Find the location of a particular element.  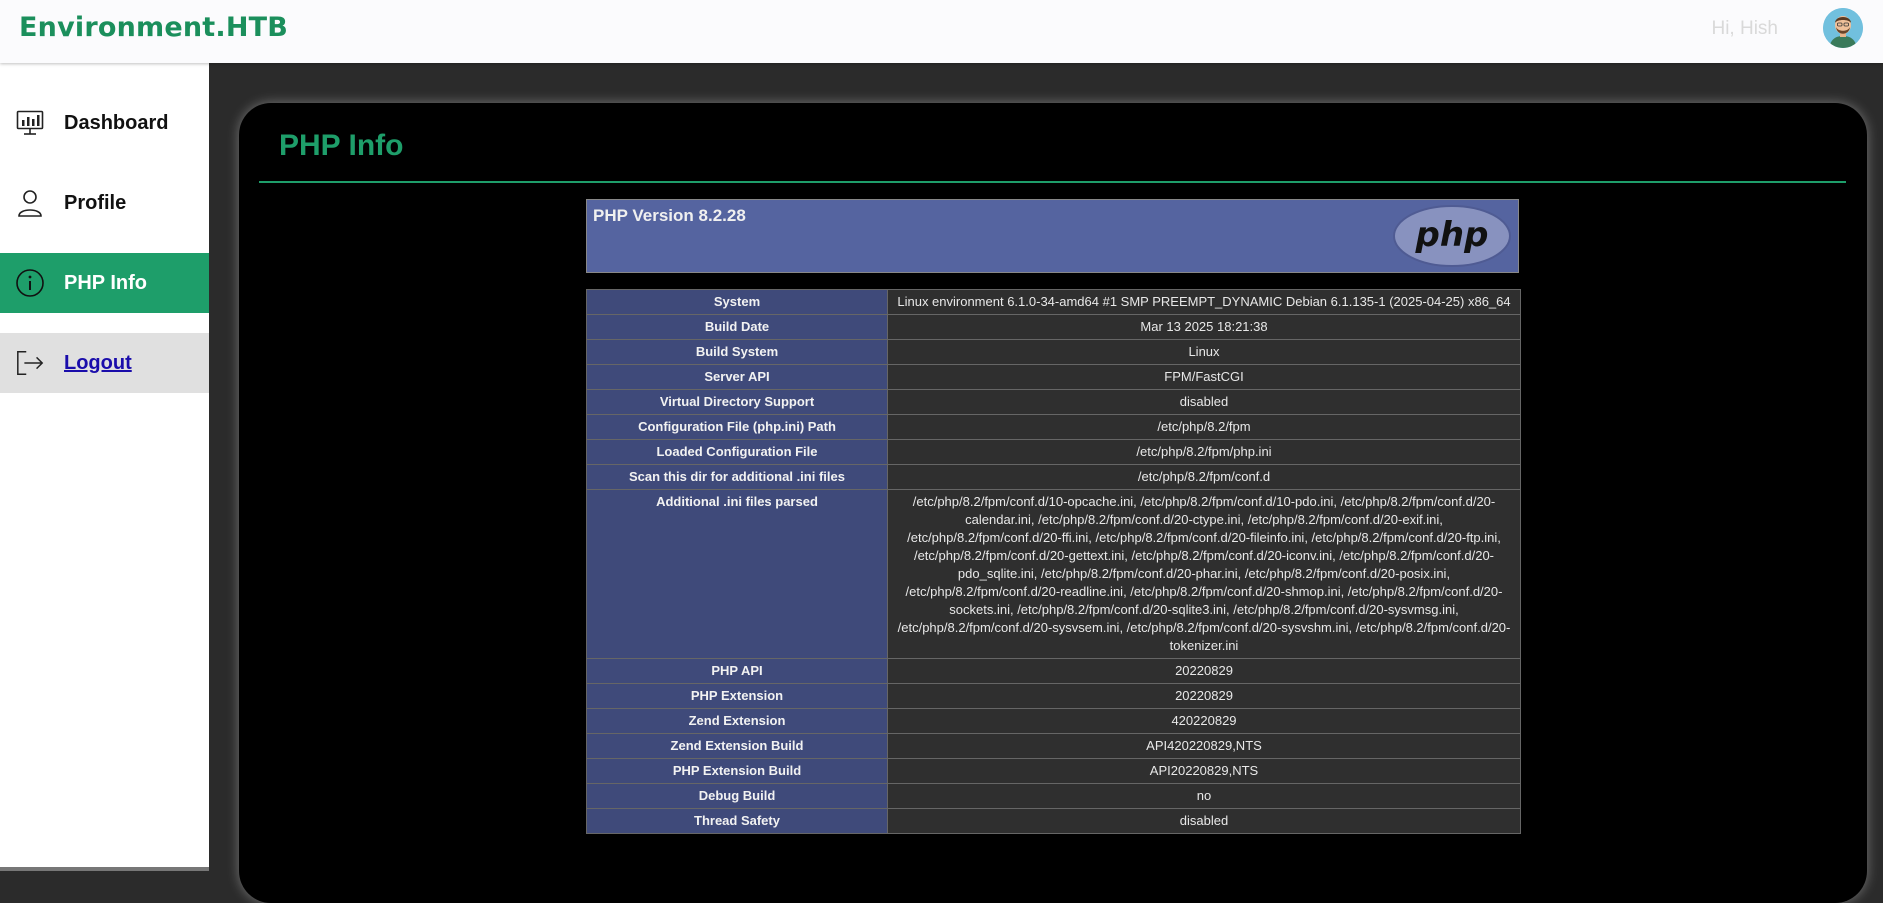

page-title: PHP Info is located at coordinates (341, 145).